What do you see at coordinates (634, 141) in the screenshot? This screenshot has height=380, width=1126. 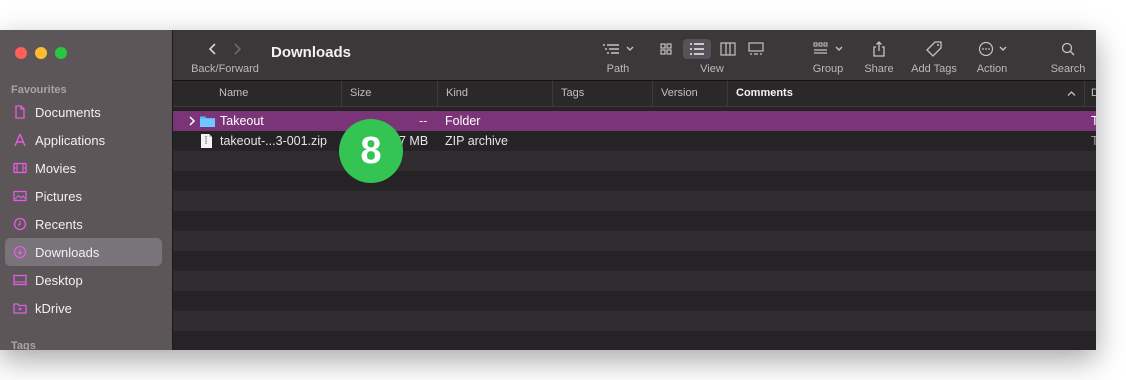 I see `table-row: takeout-...3-001.zip 7 MB ZIP archive T` at bounding box center [634, 141].